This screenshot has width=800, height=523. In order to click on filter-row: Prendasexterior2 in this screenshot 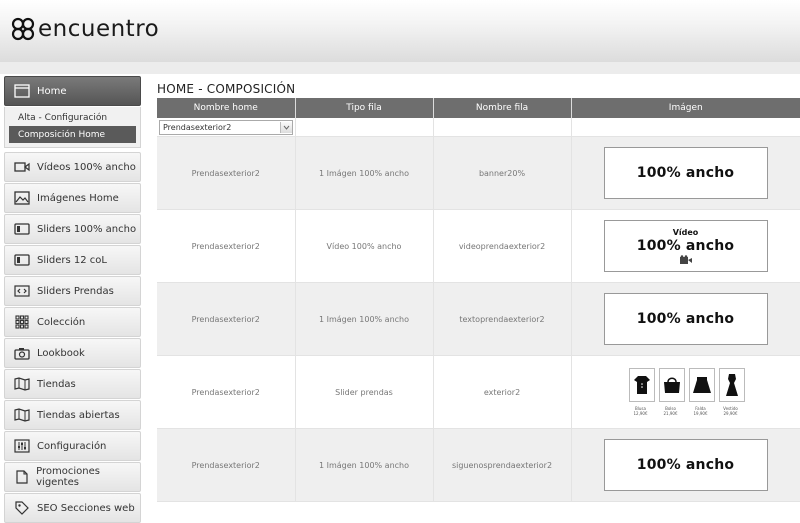, I will do `click(478, 127)`.